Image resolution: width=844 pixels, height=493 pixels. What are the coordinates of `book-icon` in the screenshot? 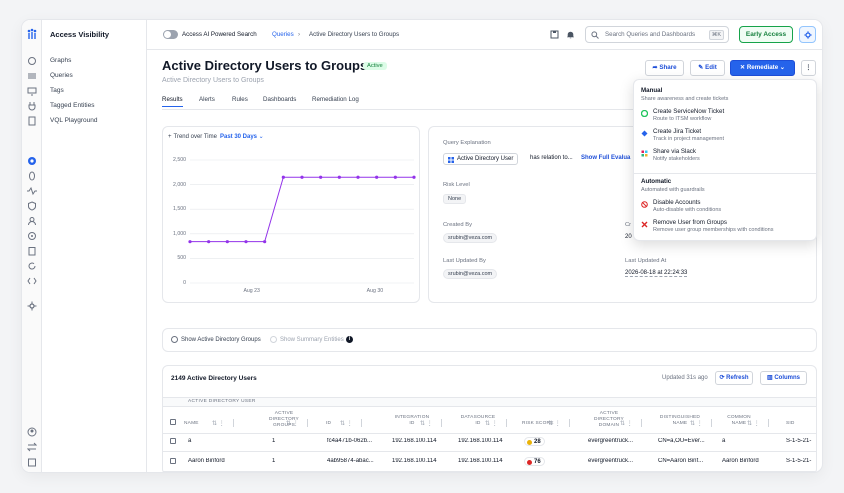 It's located at (32, 121).